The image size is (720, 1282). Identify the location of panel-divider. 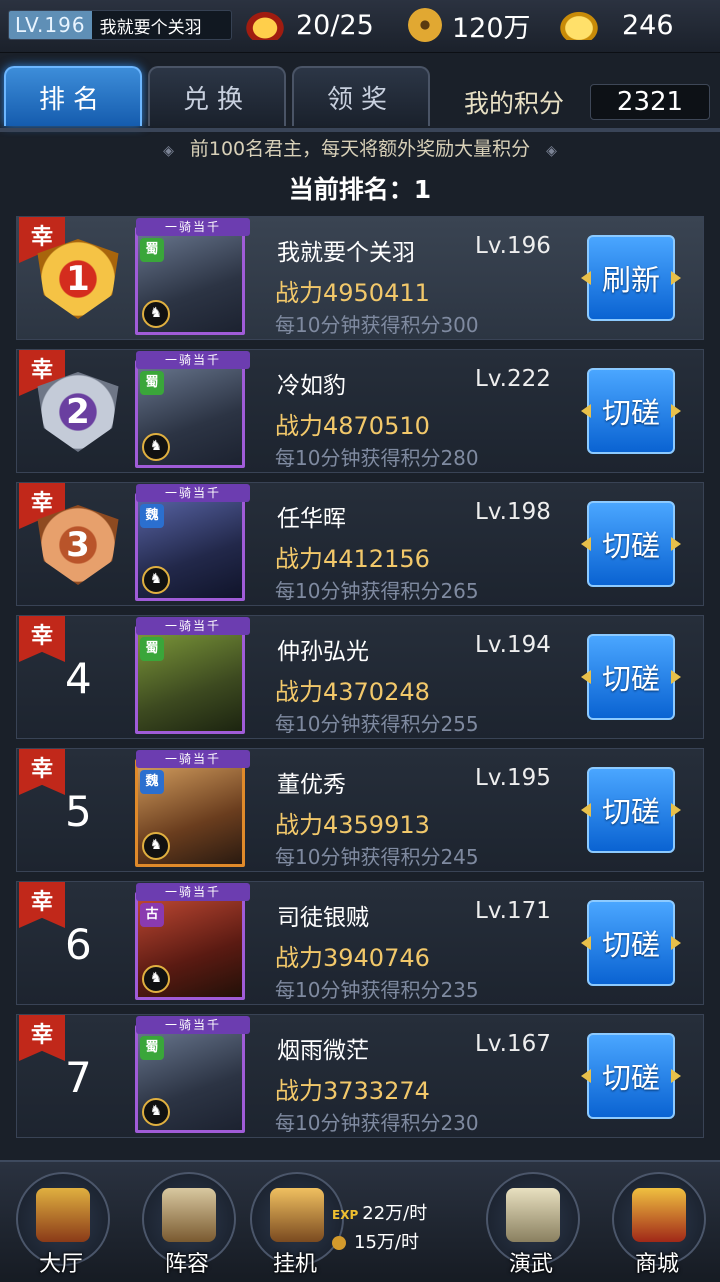
(360, 130).